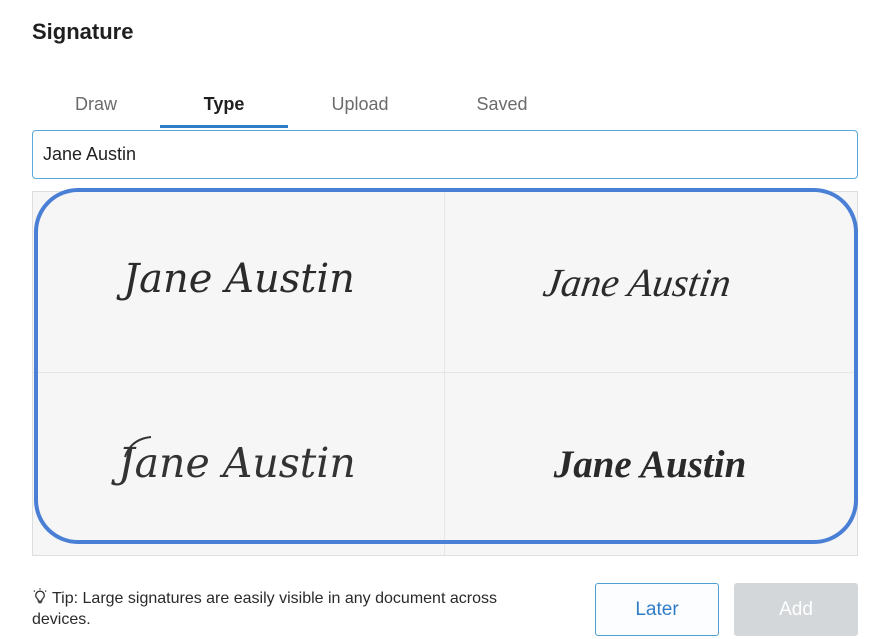  I want to click on signature-option-1-text: Jane Austin, so click(235, 279).